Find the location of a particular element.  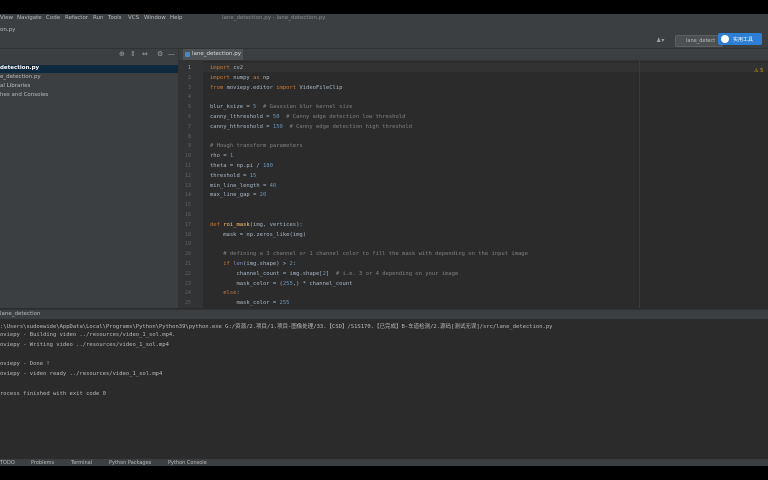

code-token: mask_color = is located at coordinates (245, 303).